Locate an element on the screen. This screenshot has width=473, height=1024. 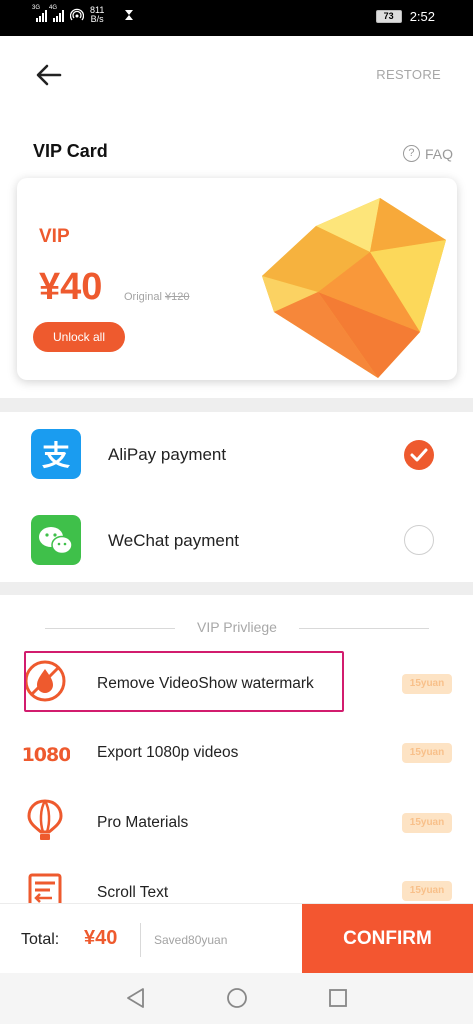
confirm-button: CONFIRM is located at coordinates (387, 939).